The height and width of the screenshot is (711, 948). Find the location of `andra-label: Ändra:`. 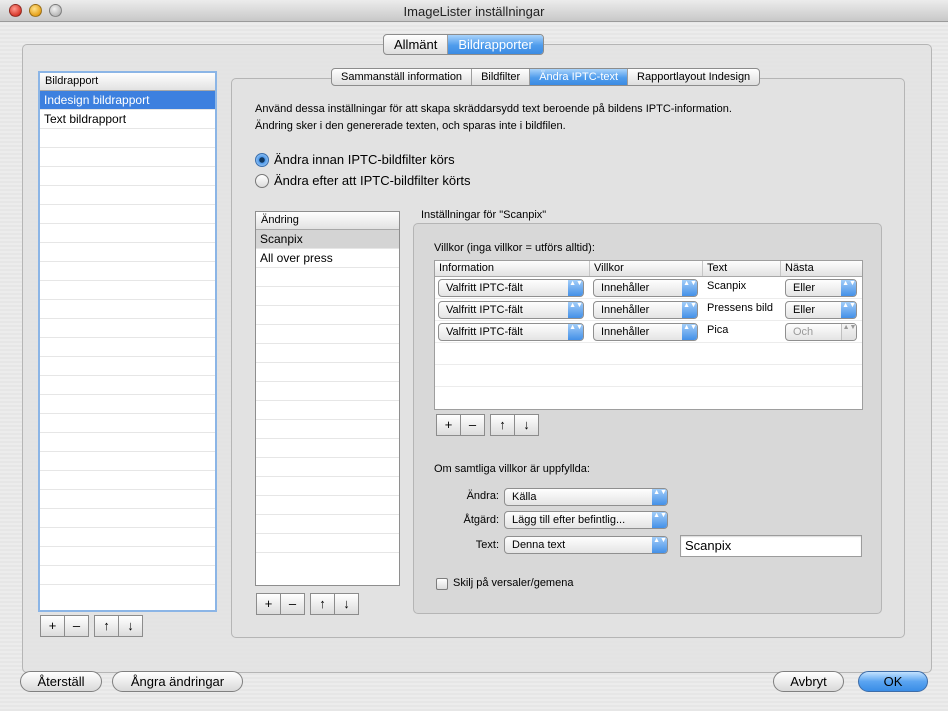

andra-label: Ändra: is located at coordinates (482, 496).